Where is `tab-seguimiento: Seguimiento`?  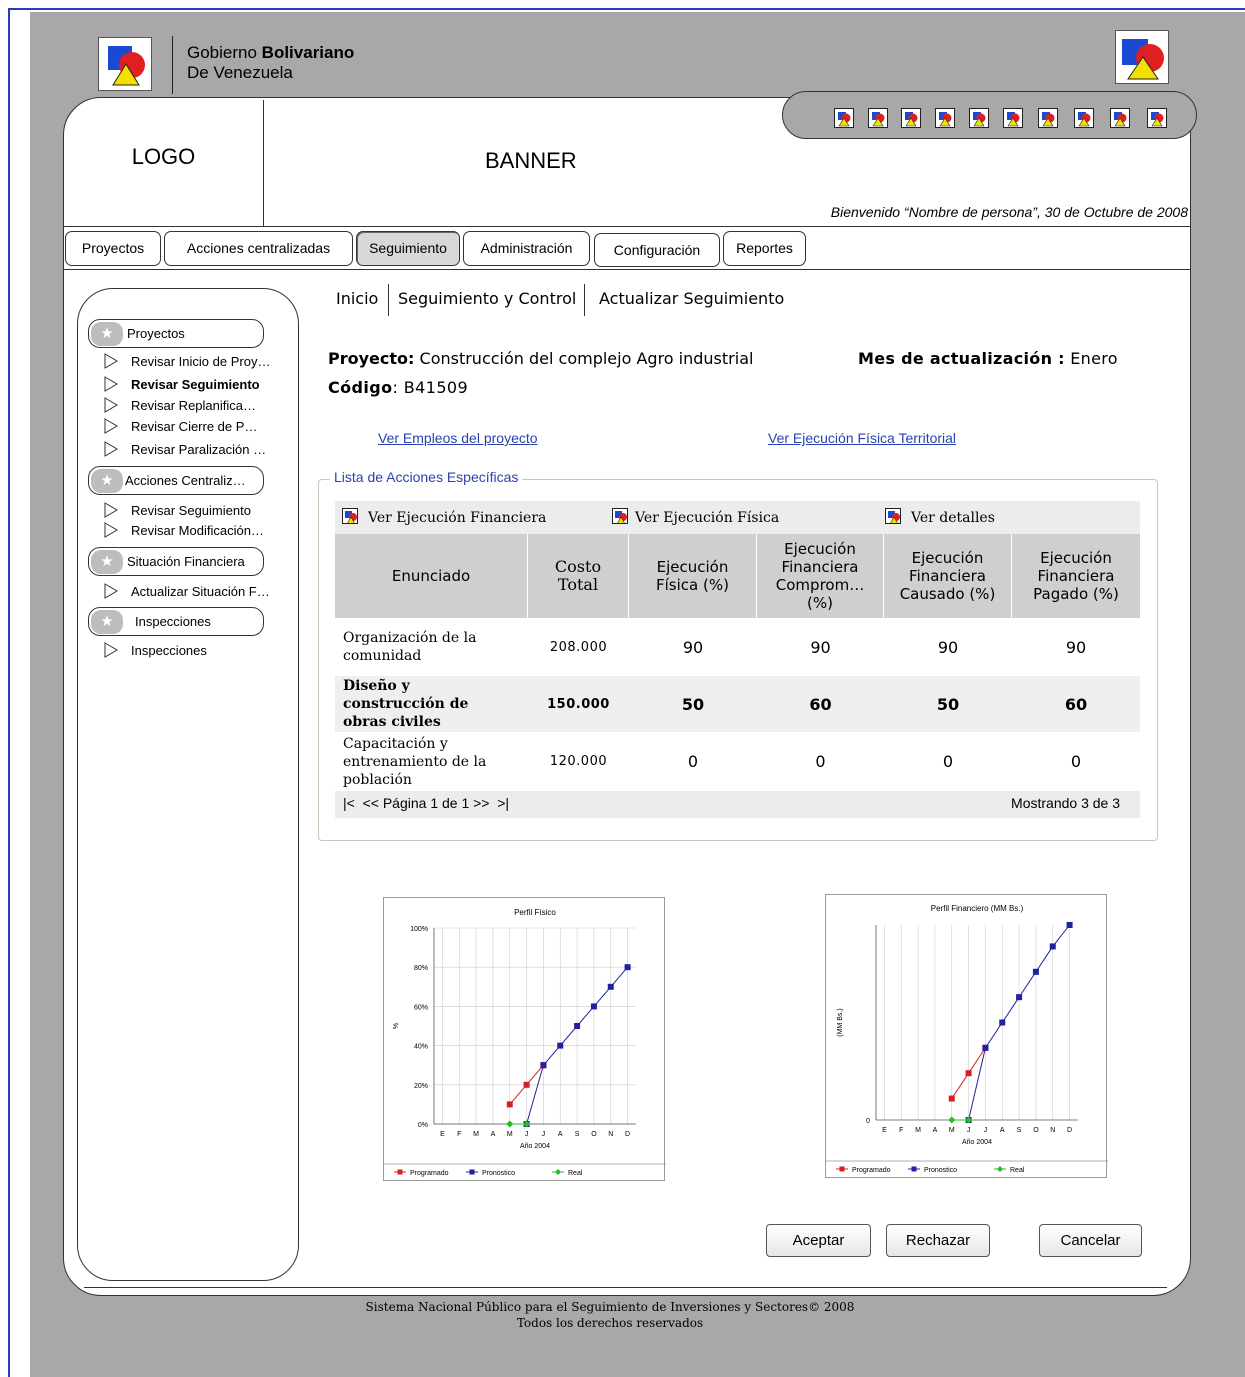
tab-seguimiento: Seguimiento is located at coordinates (408, 248).